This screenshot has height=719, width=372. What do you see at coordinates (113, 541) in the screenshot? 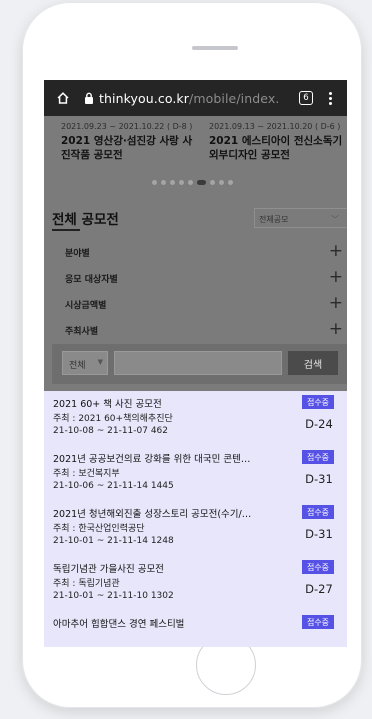
I see `contest-meta: 21-10-01 ~ 21-11-14 1248` at bounding box center [113, 541].